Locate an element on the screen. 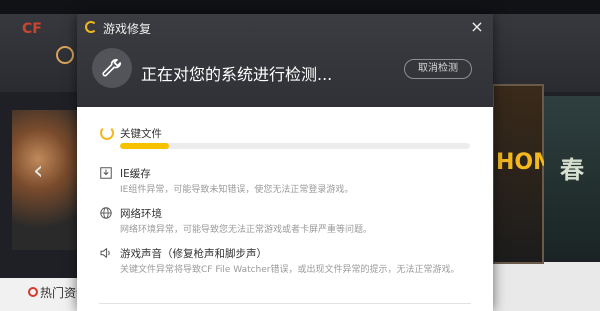 The image size is (600, 311). spinner-icon is located at coordinates (107, 133).